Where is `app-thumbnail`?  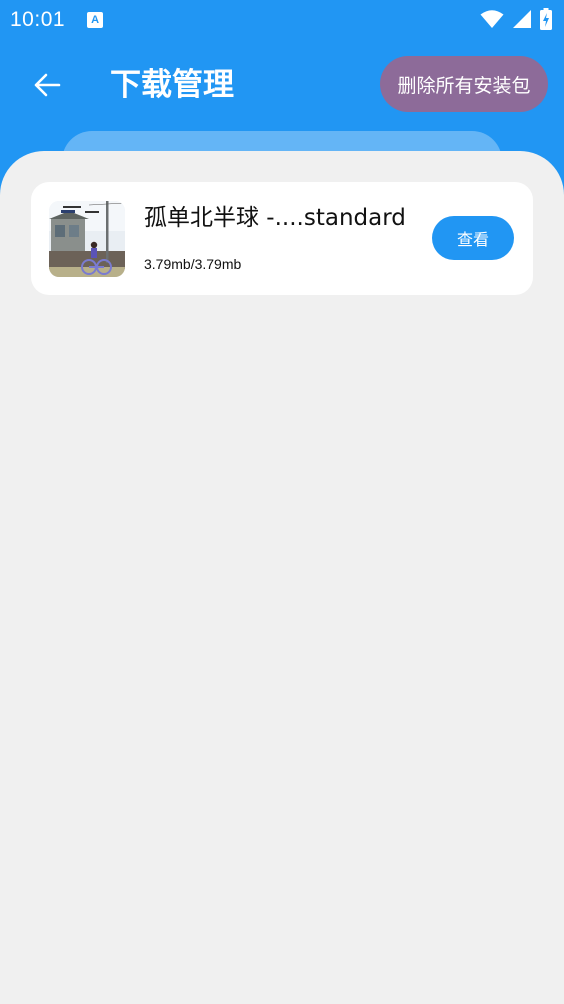 app-thumbnail is located at coordinates (87, 239).